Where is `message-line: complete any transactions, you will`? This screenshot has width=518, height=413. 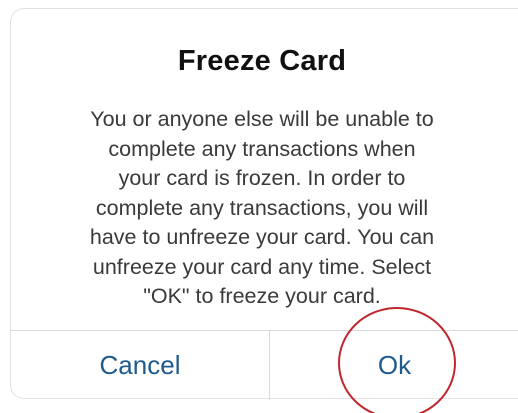 message-line: complete any transactions, you will is located at coordinates (262, 207).